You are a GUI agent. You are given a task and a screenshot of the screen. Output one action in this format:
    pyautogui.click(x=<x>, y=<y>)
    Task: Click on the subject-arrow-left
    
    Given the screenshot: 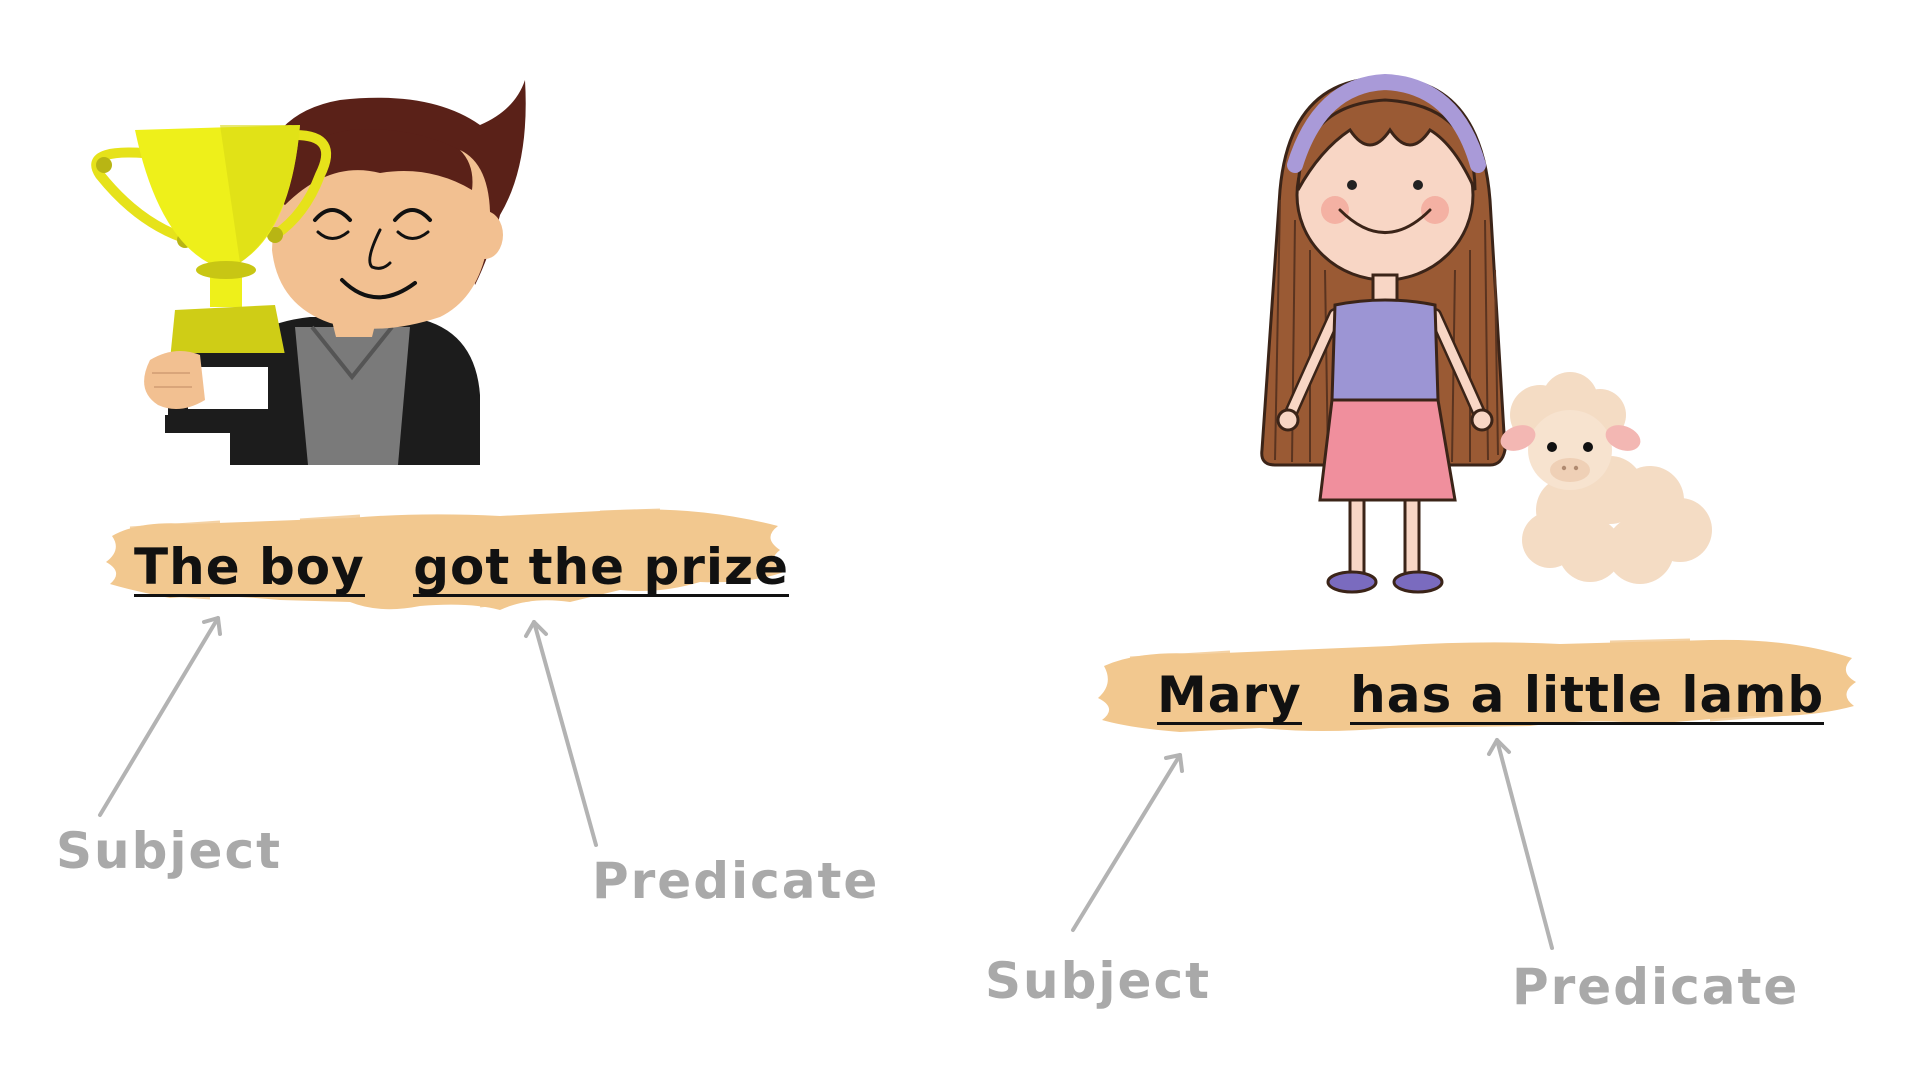 What is the action you would take?
    pyautogui.click(x=160, y=716)
    